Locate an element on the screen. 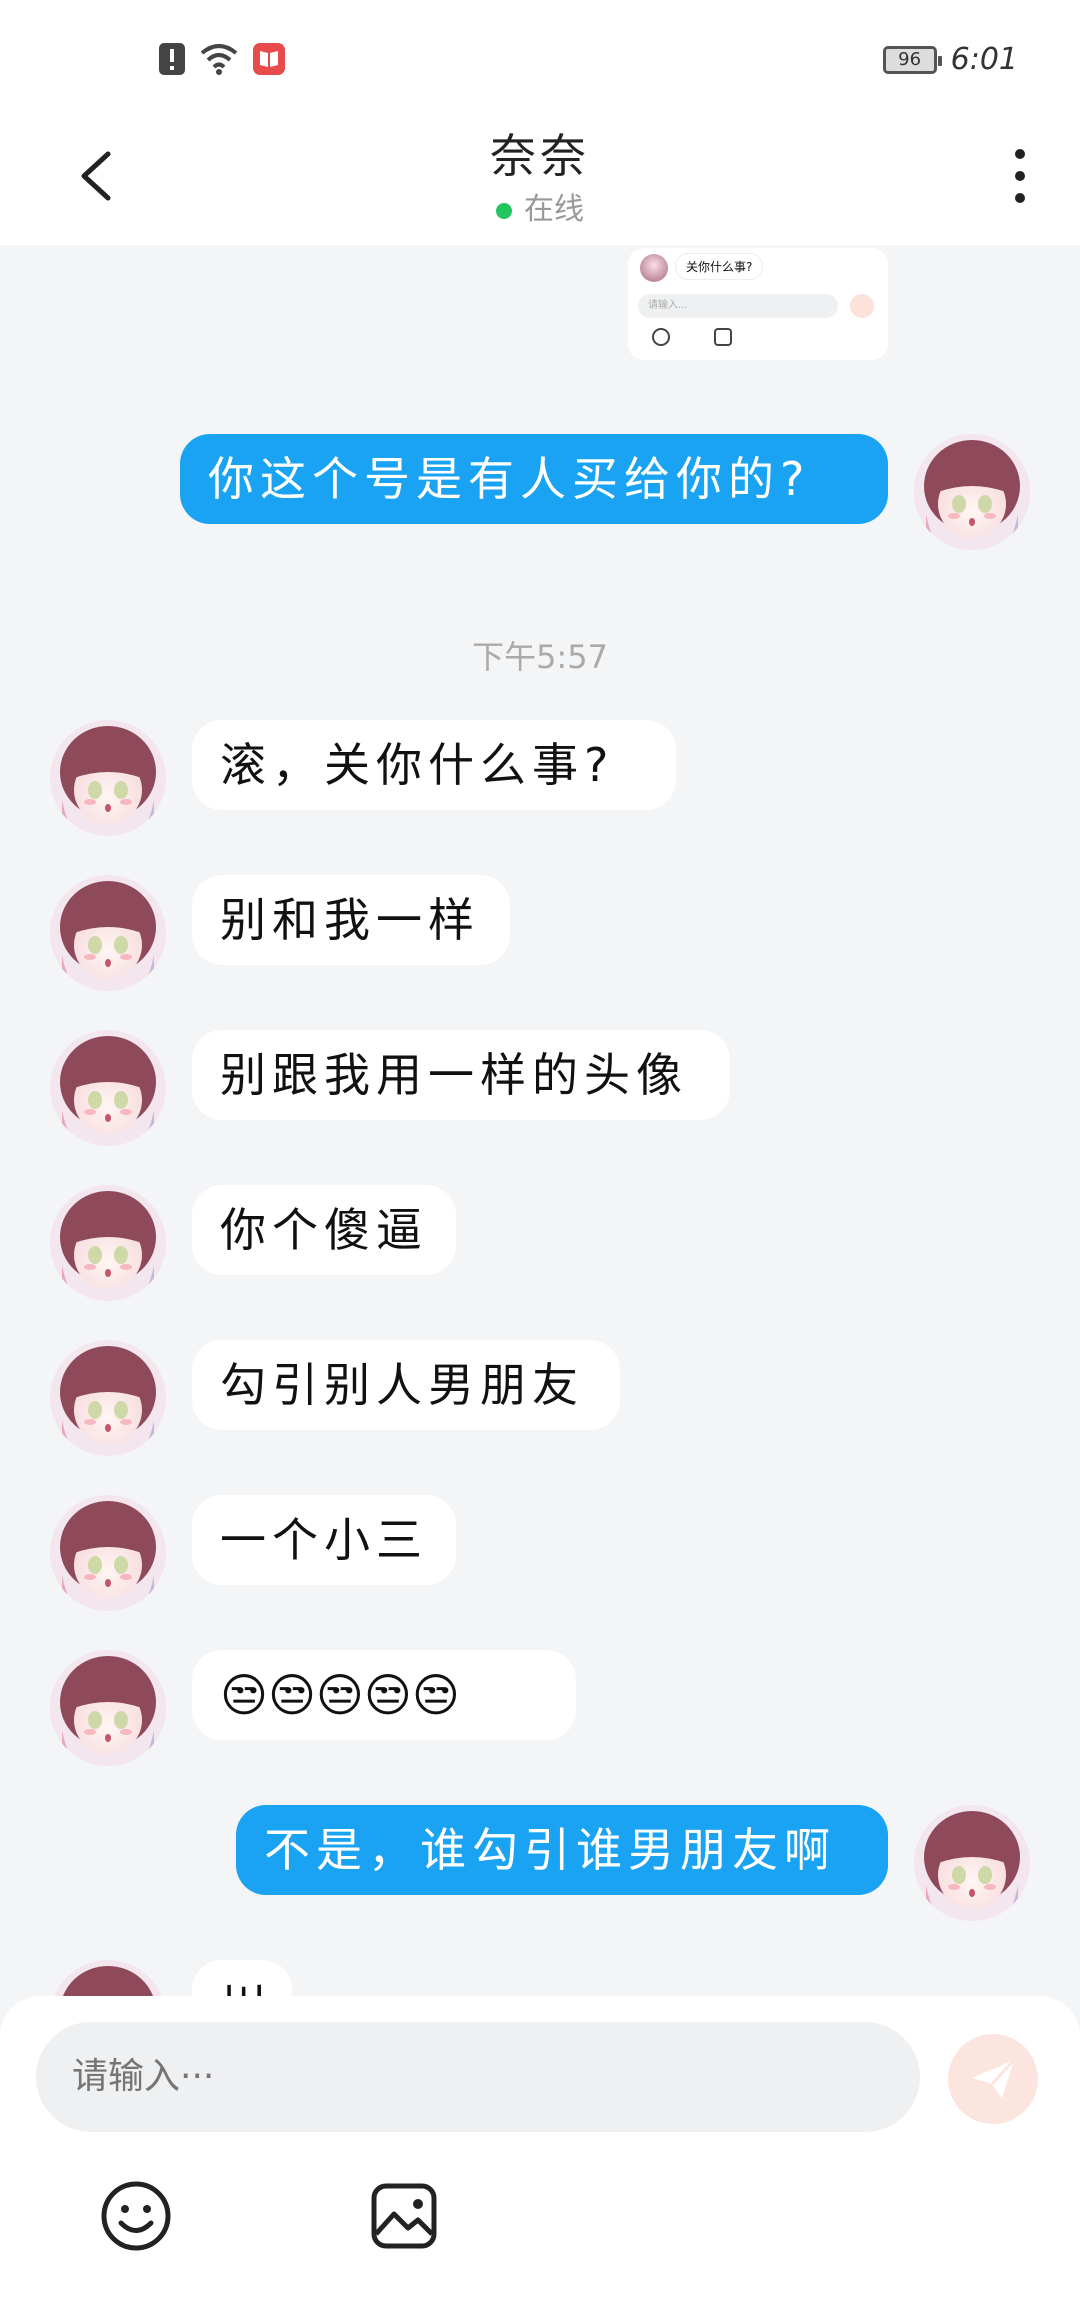 The height and width of the screenshot is (2310, 1080). book-app-icon is located at coordinates (269, 59).